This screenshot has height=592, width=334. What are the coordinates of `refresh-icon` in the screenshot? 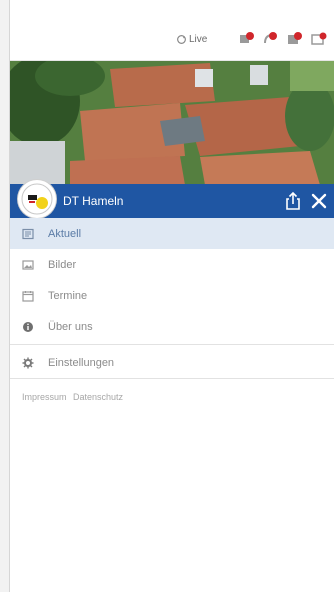 It's located at (181, 39).